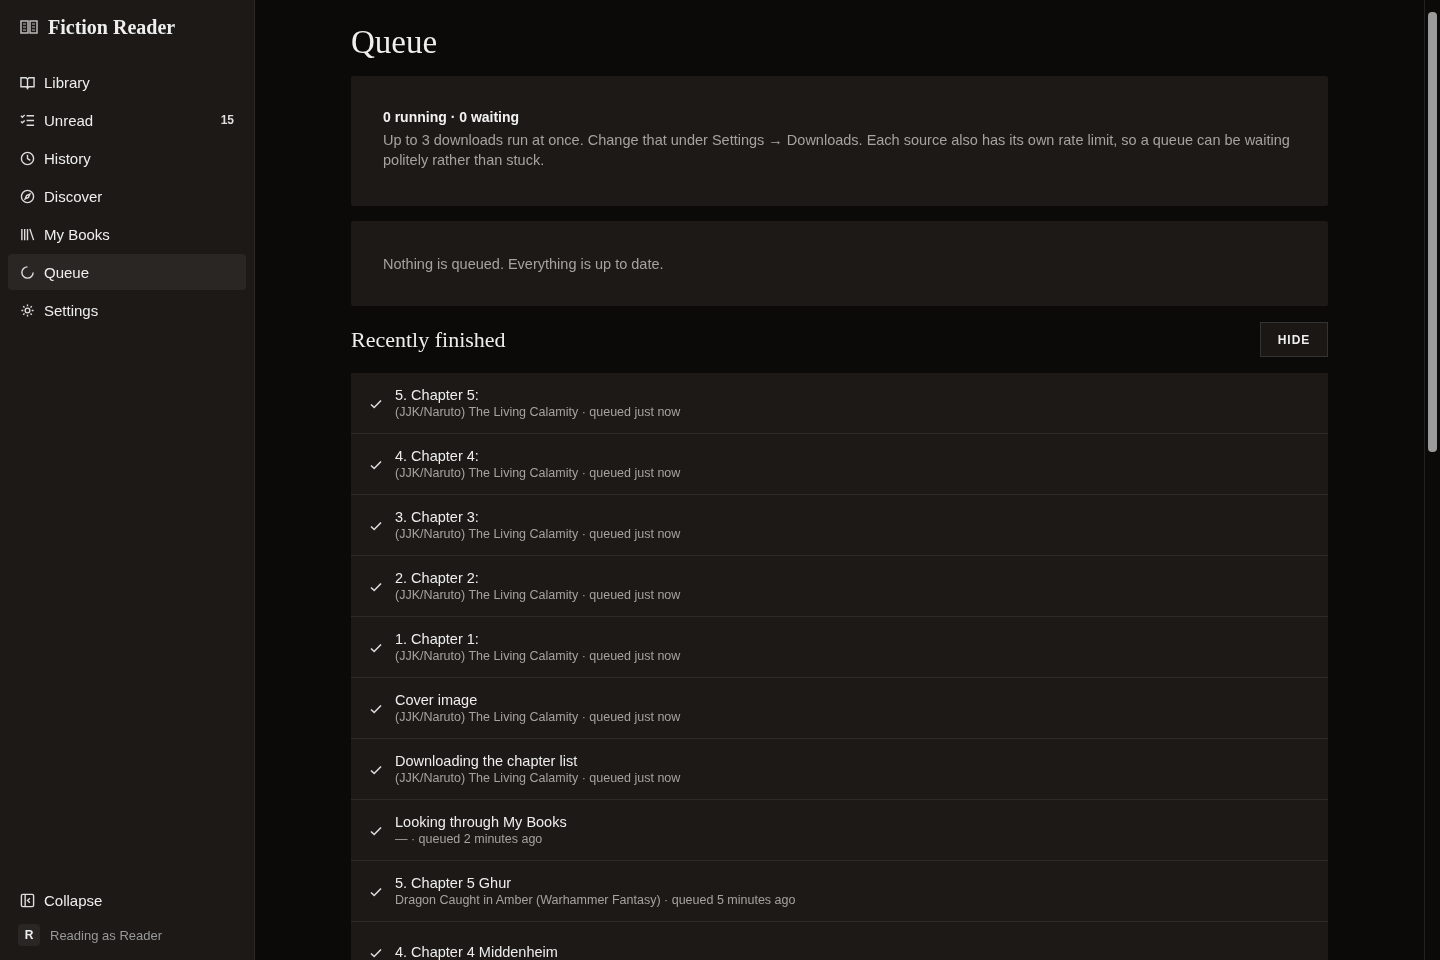 The height and width of the screenshot is (960, 1440). What do you see at coordinates (29, 935) in the screenshot?
I see `user-avatar: R` at bounding box center [29, 935].